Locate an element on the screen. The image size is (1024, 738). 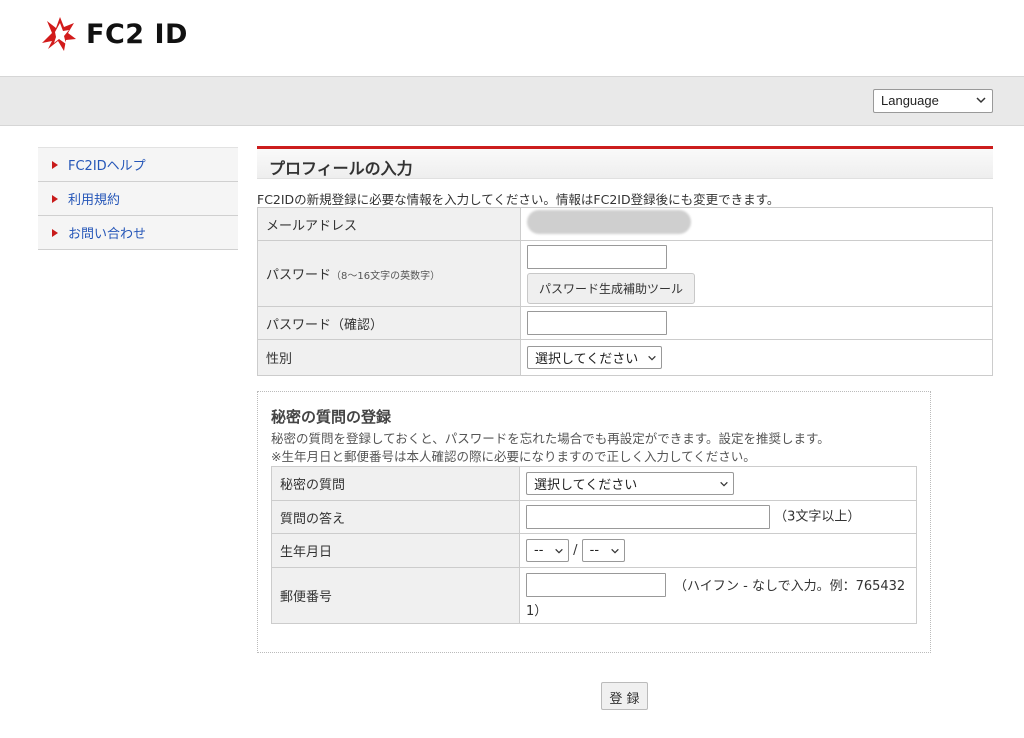
password-cell: パスワード生成補助ツール is located at coordinates (756, 273).